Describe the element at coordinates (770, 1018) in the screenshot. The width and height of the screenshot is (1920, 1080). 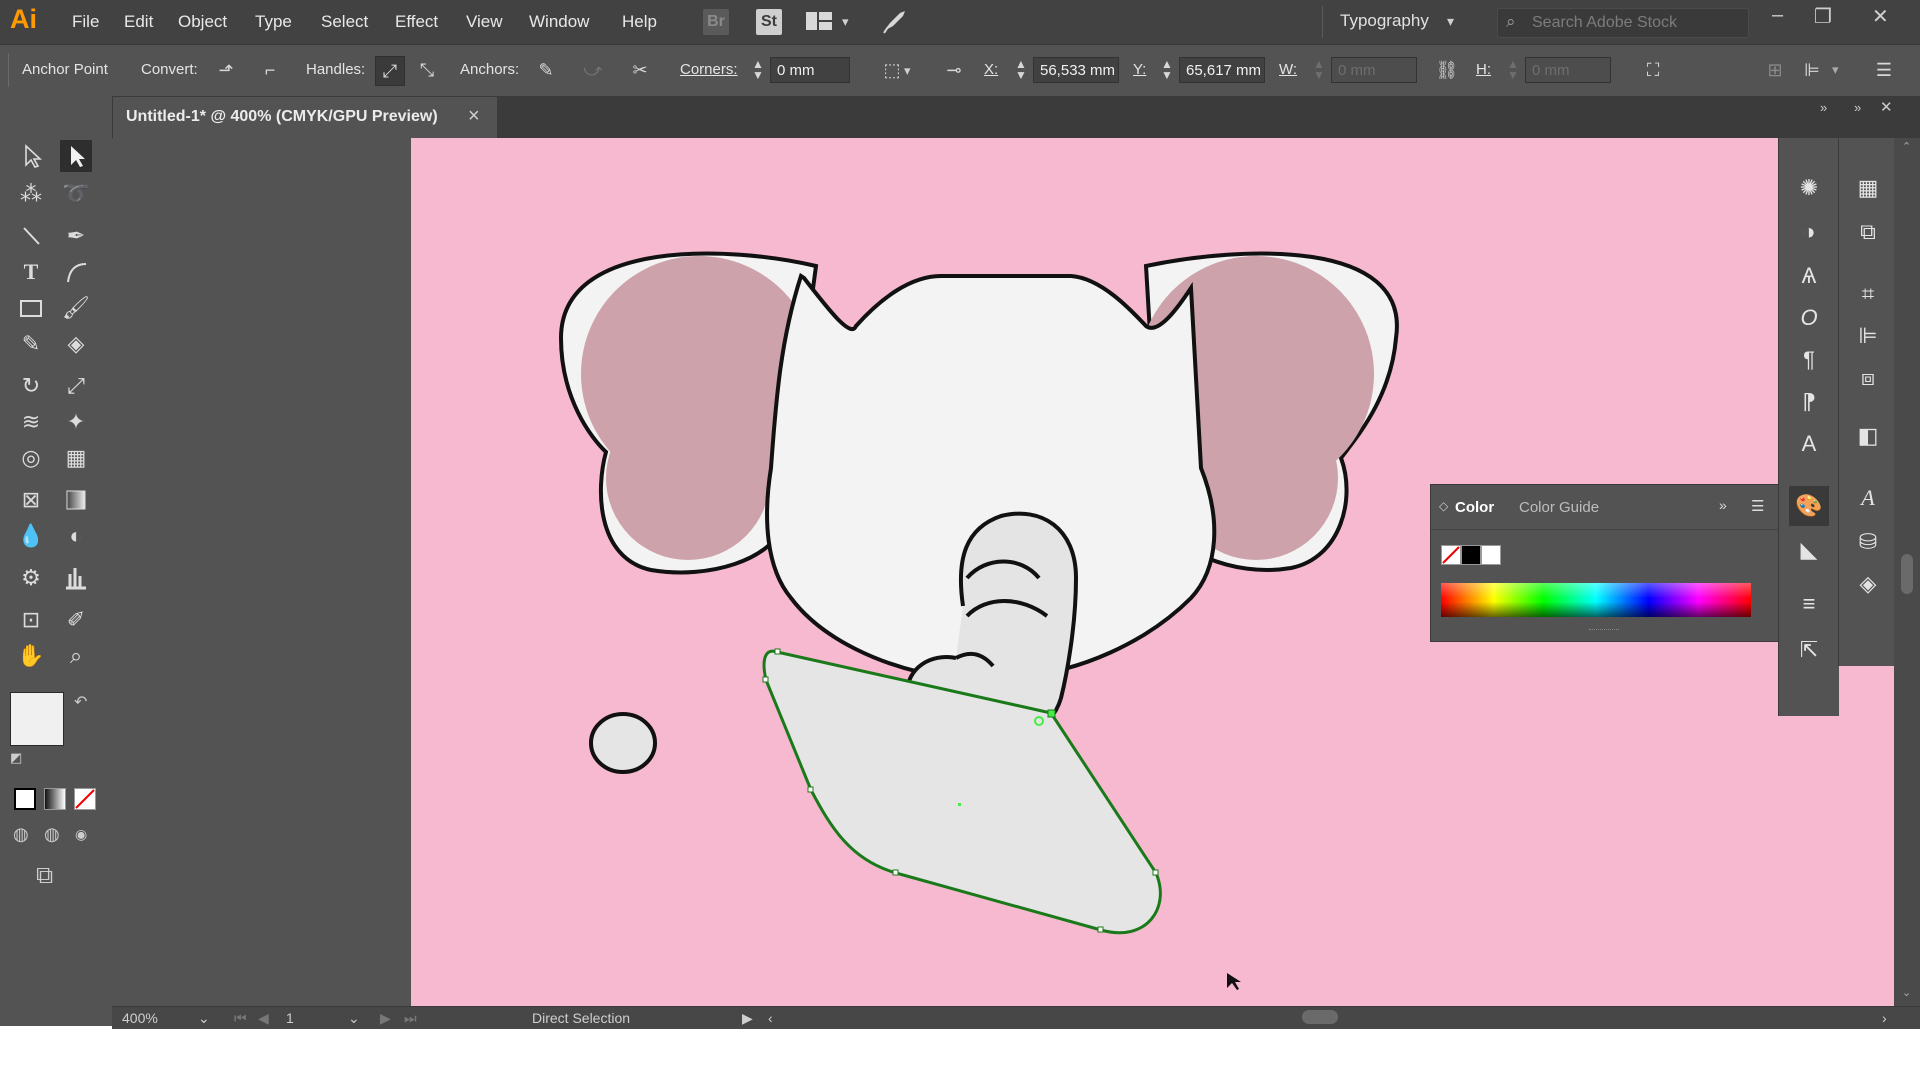
I see `scroll-left-icon: ‹` at that location.